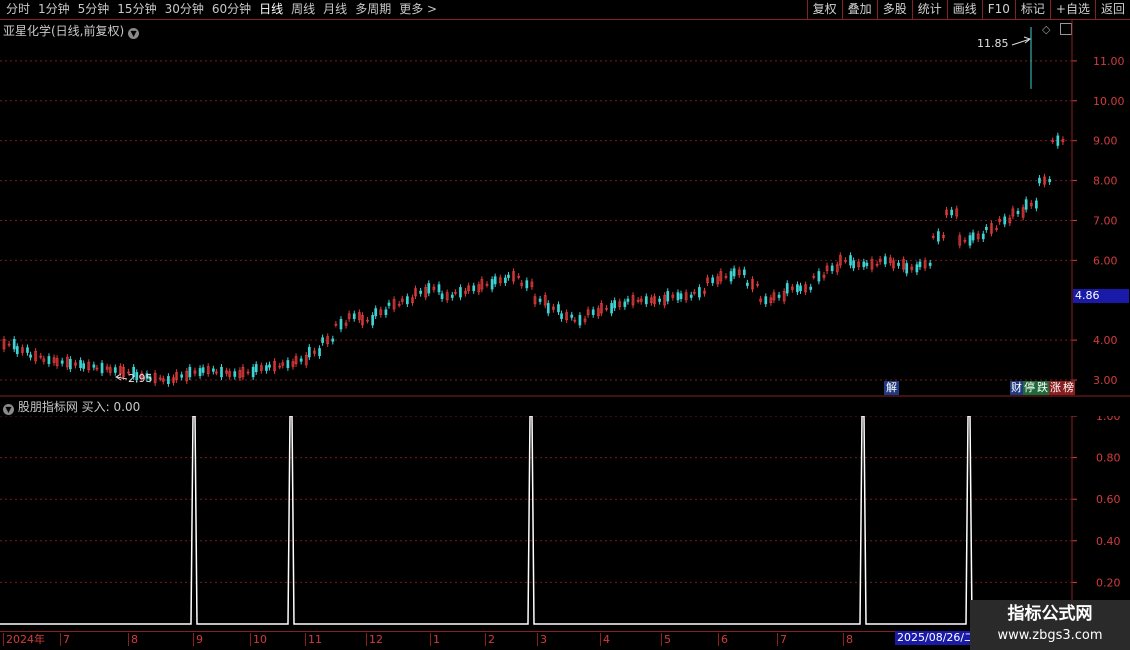 This screenshot has width=1130, height=650. Describe the element at coordinates (8, 409) in the screenshot. I see `chevron-down-icon: ▼` at that location.